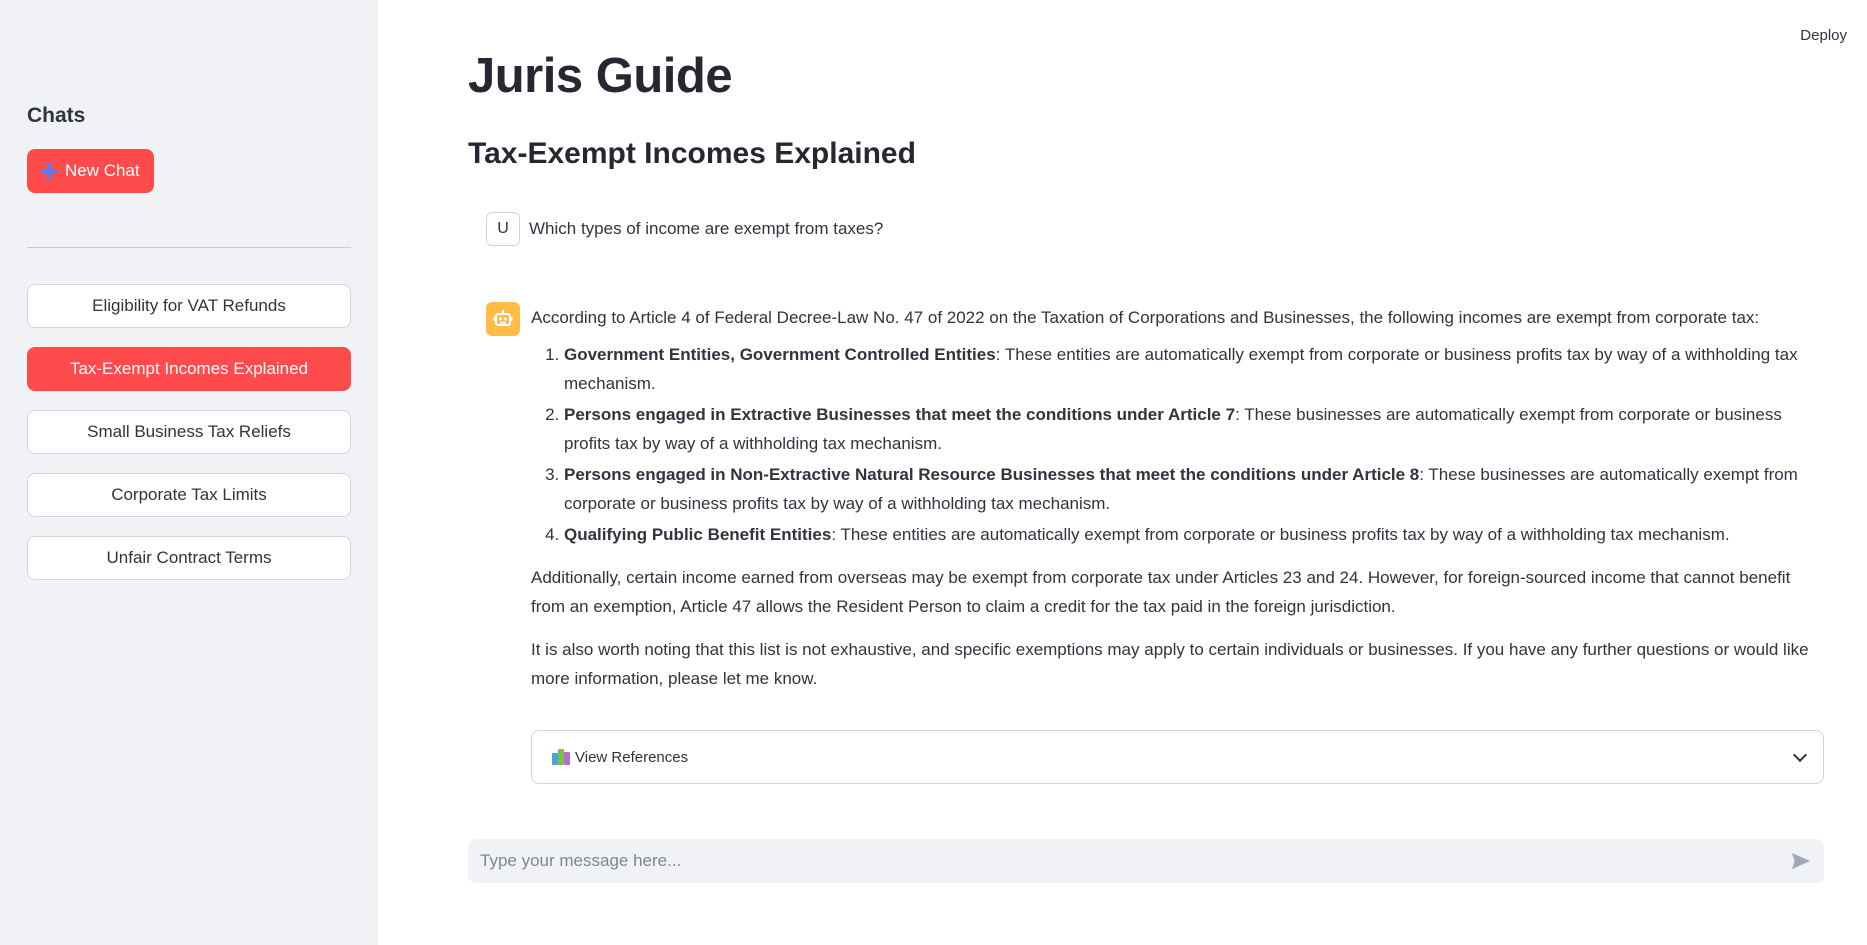  Describe the element at coordinates (692, 153) in the screenshot. I see `chat-title: Tax-Exempt Incomes Explained` at that location.